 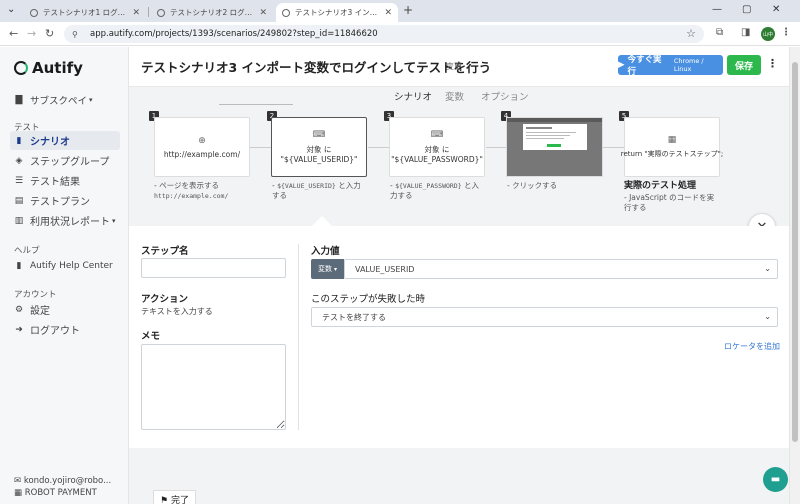 What do you see at coordinates (213, 268) in the screenshot?
I see `step-name-input` at bounding box center [213, 268].